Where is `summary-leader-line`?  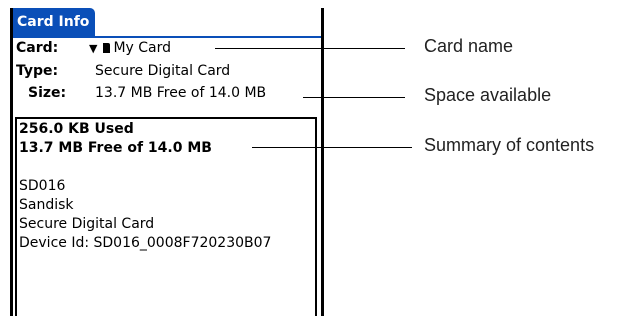 summary-leader-line is located at coordinates (332, 147).